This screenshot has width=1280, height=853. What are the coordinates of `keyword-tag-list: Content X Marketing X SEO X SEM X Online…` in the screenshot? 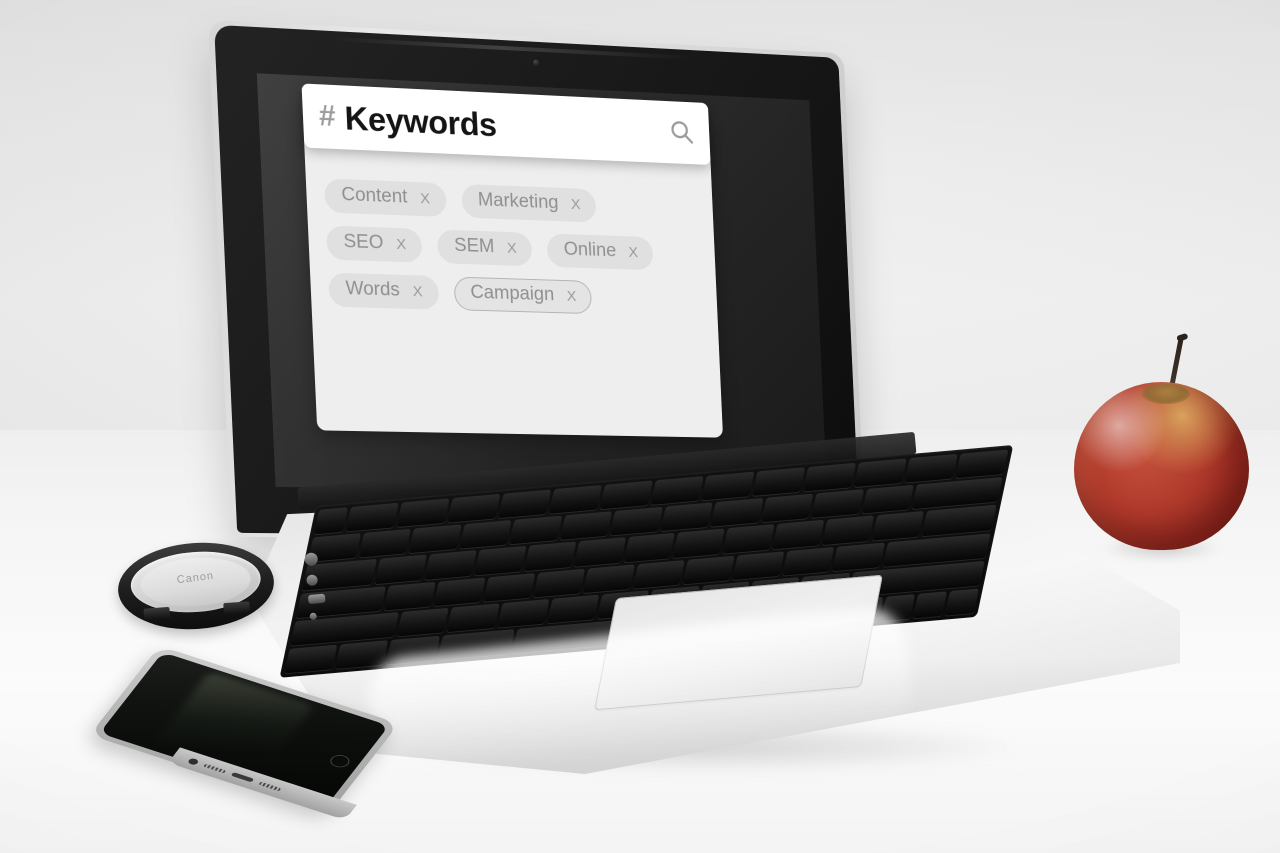 It's located at (514, 300).